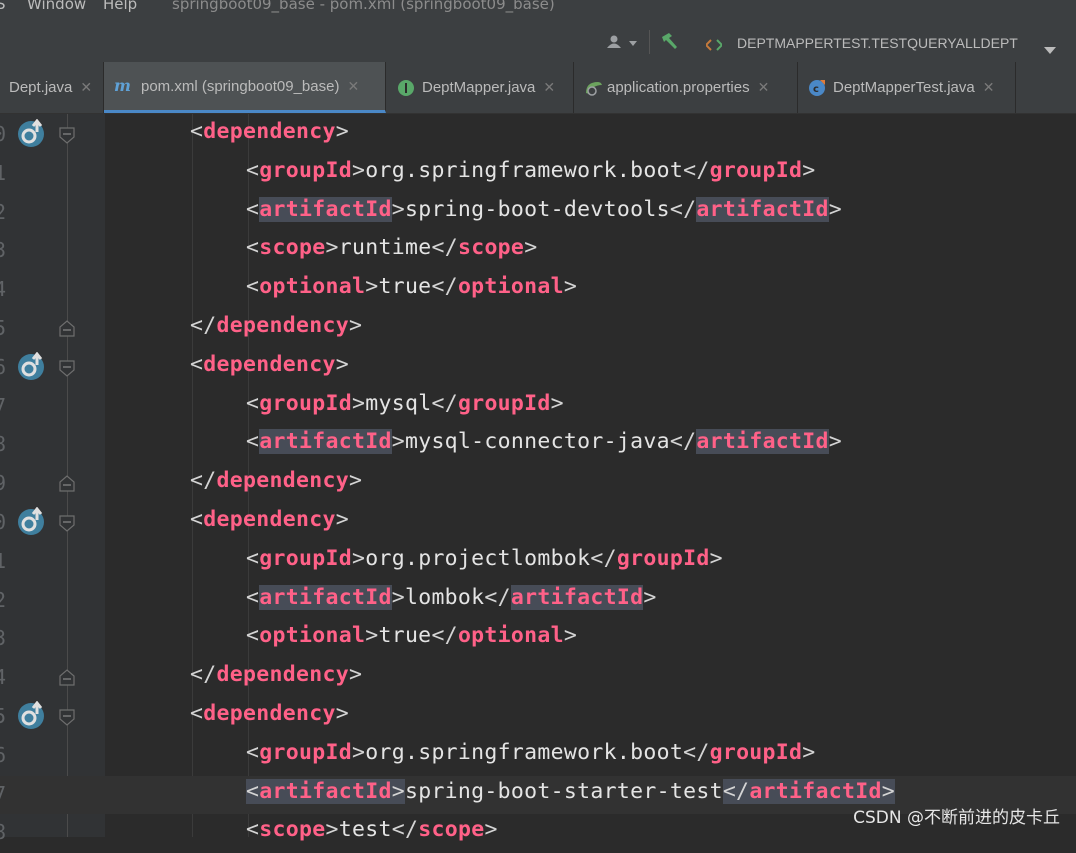  What do you see at coordinates (52, 87) in the screenshot?
I see `tab-dept-java: Dept.java ✕` at bounding box center [52, 87].